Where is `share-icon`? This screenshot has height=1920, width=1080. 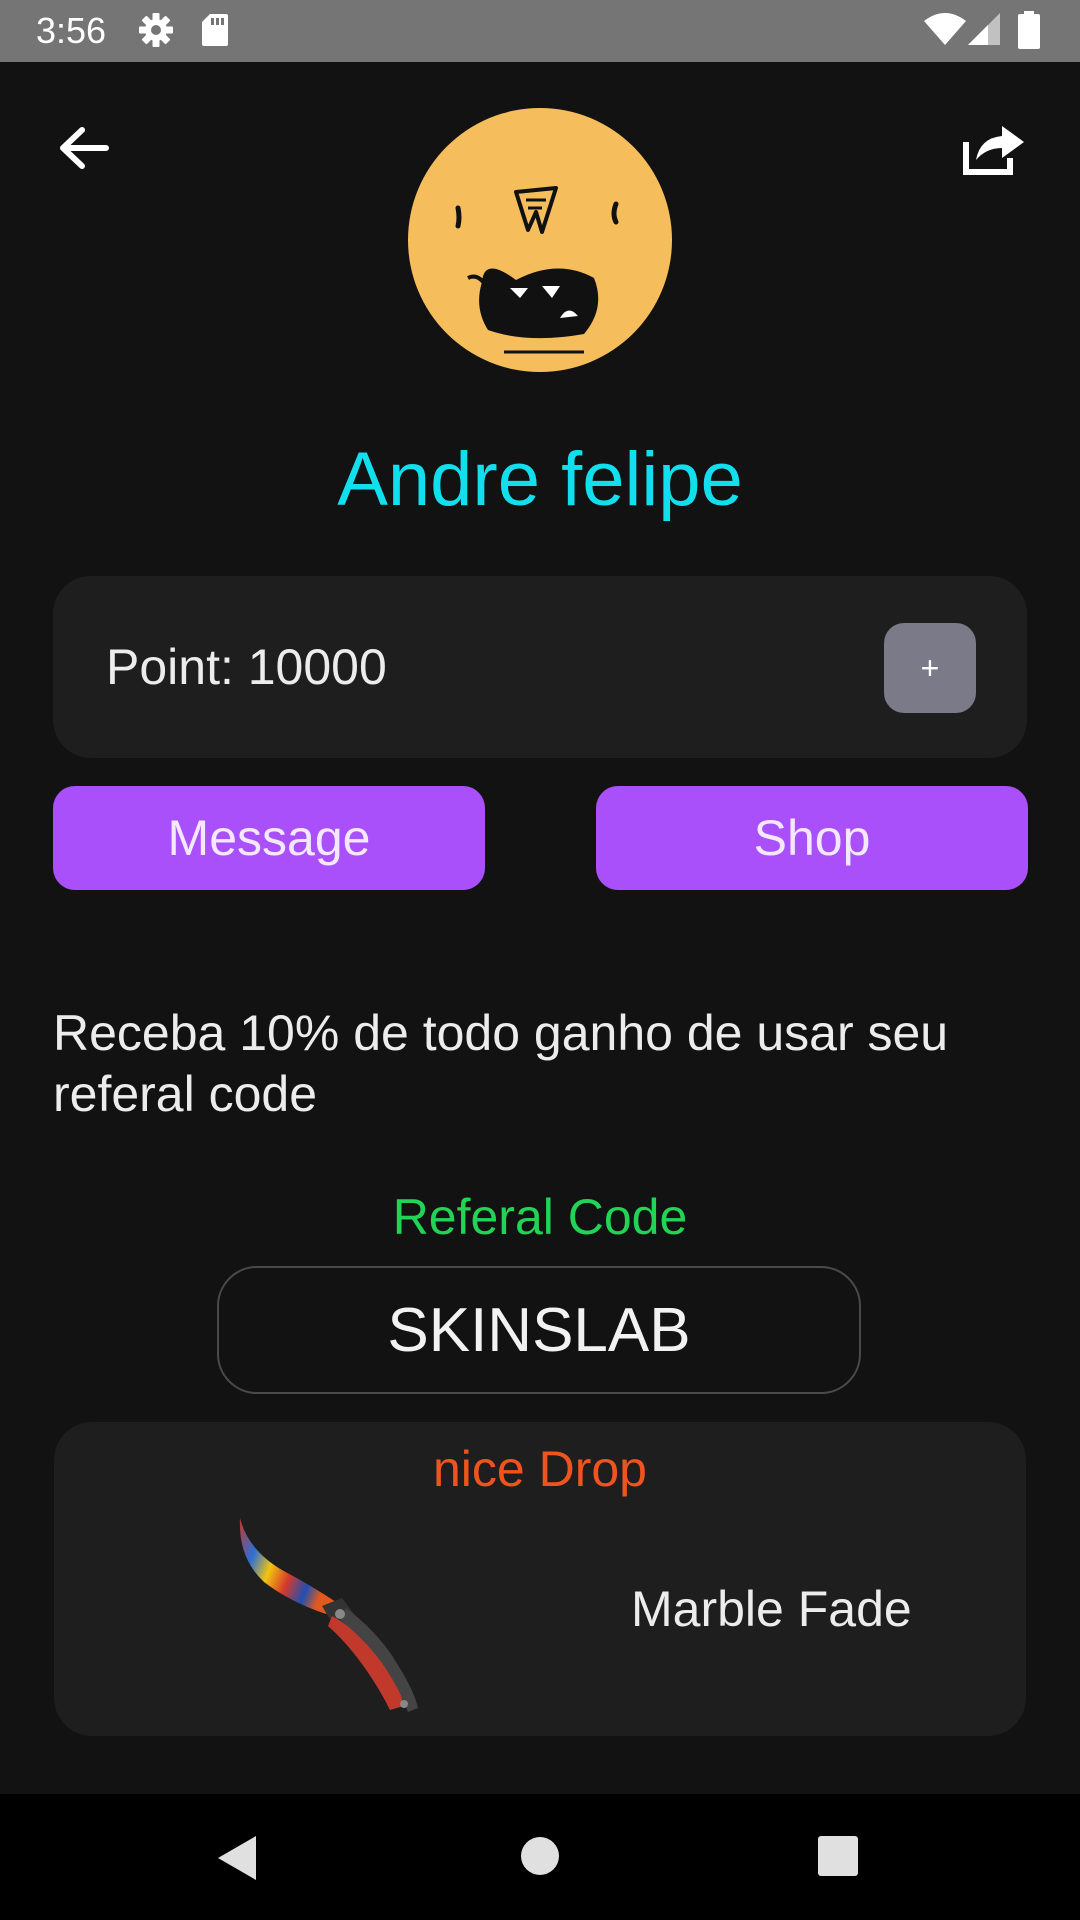
share-icon is located at coordinates (993, 150).